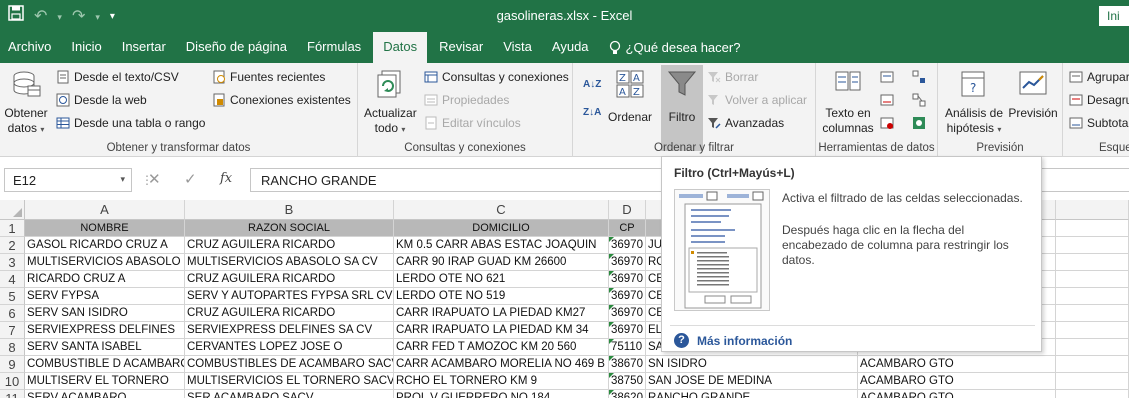 This screenshot has width=1129, height=398. Describe the element at coordinates (1099, 77) in the screenshot. I see `group-button: Agrupar` at that location.